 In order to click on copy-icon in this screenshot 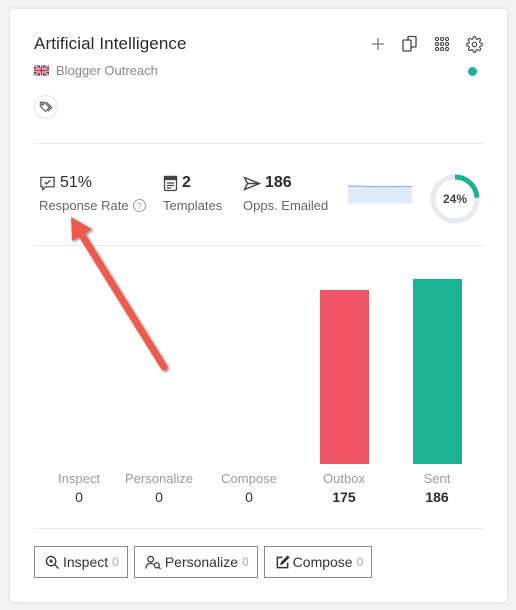, I will do `click(409, 43)`.